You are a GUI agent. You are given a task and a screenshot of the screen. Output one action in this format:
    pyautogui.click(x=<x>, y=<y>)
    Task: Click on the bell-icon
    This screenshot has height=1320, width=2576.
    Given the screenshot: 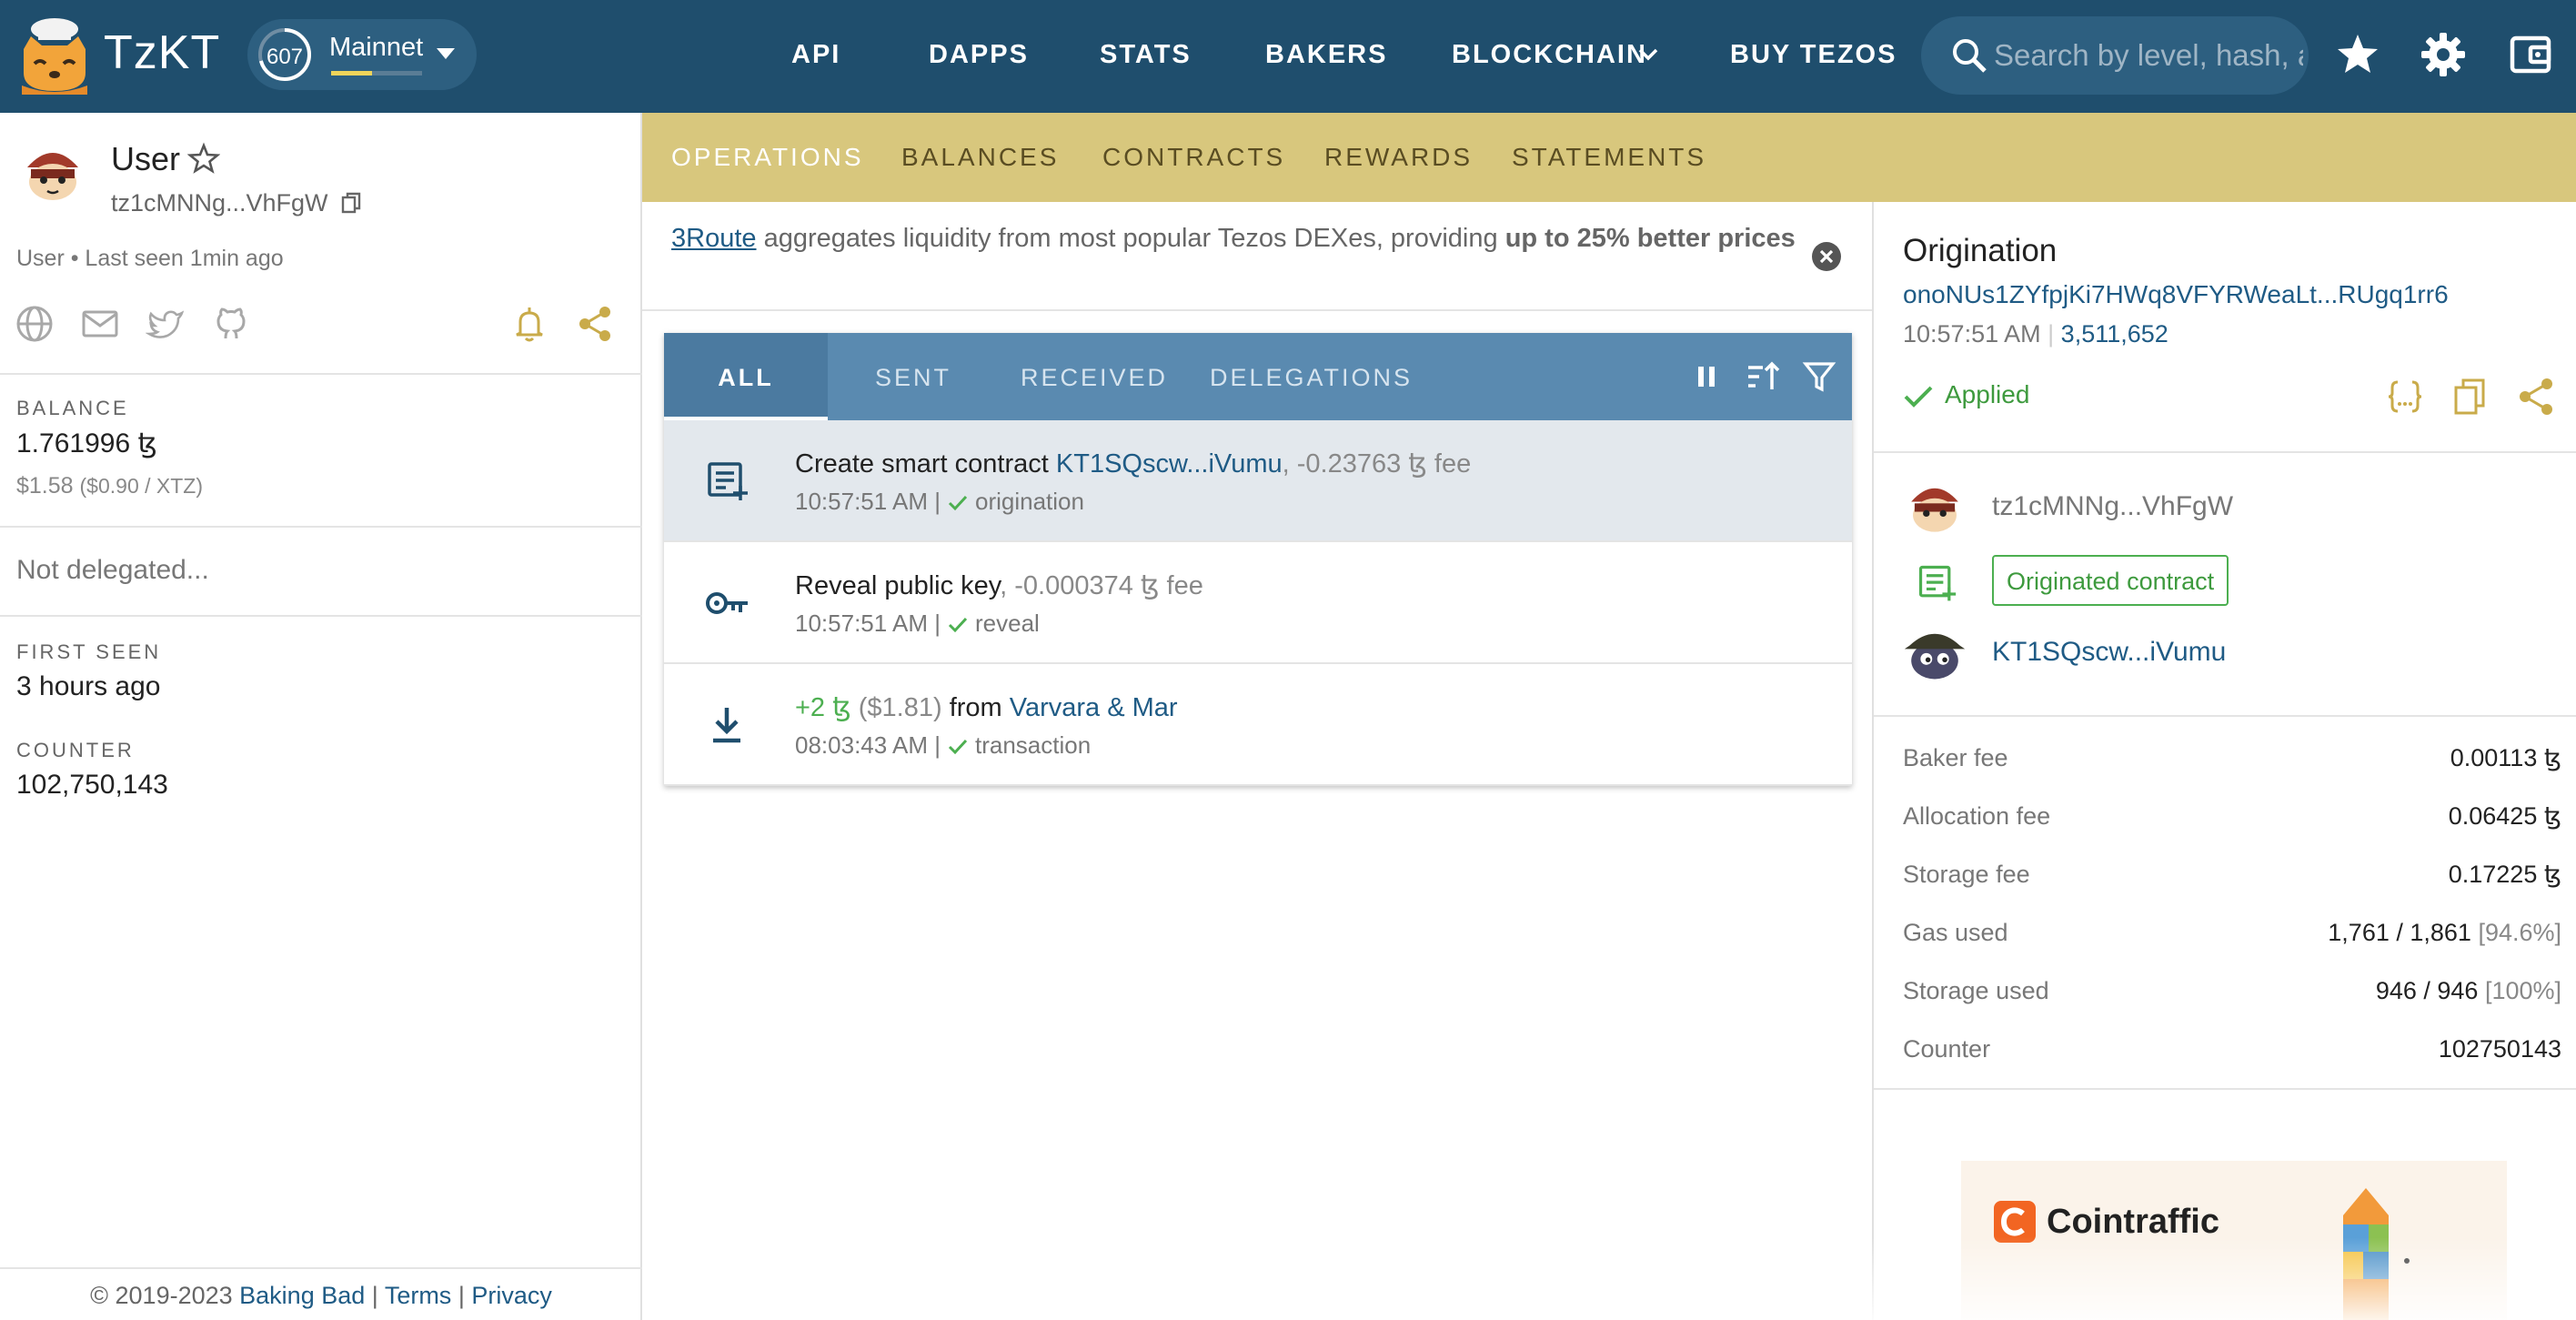 What is the action you would take?
    pyautogui.click(x=529, y=324)
    